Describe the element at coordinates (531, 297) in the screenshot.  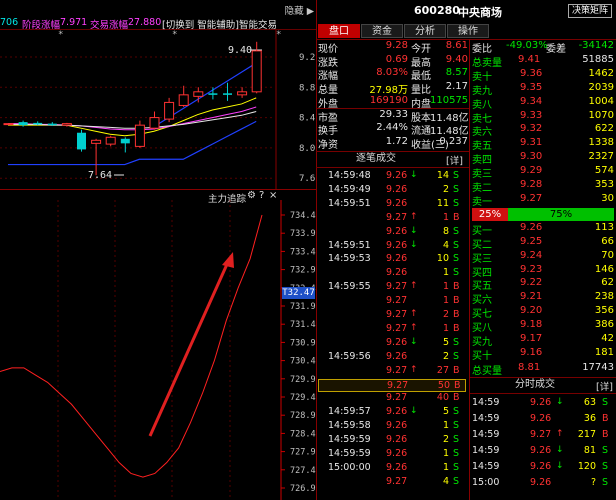
I see `buy-level-price: 9.21` at that location.